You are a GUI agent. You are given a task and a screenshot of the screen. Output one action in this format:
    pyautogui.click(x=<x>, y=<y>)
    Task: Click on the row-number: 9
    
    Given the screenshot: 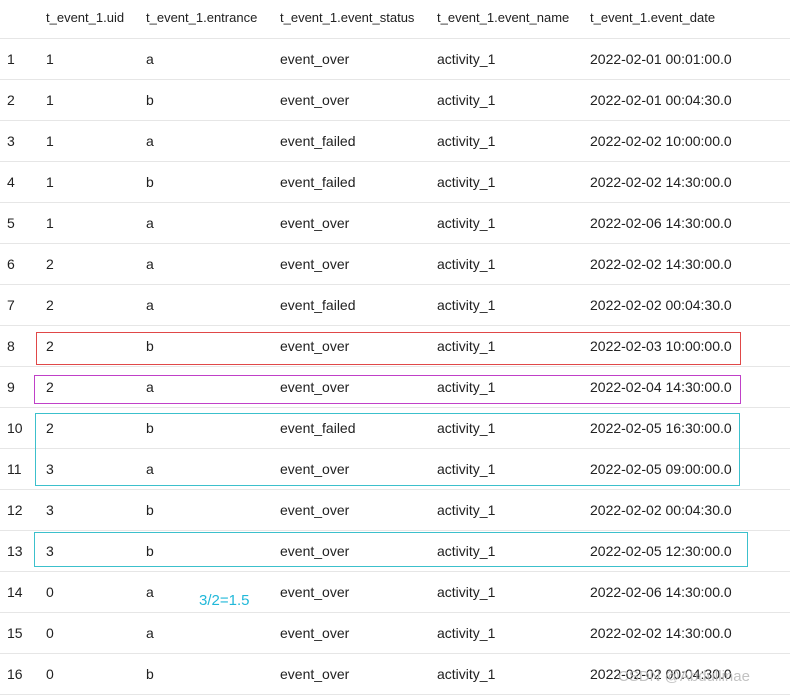 What is the action you would take?
    pyautogui.click(x=11, y=387)
    